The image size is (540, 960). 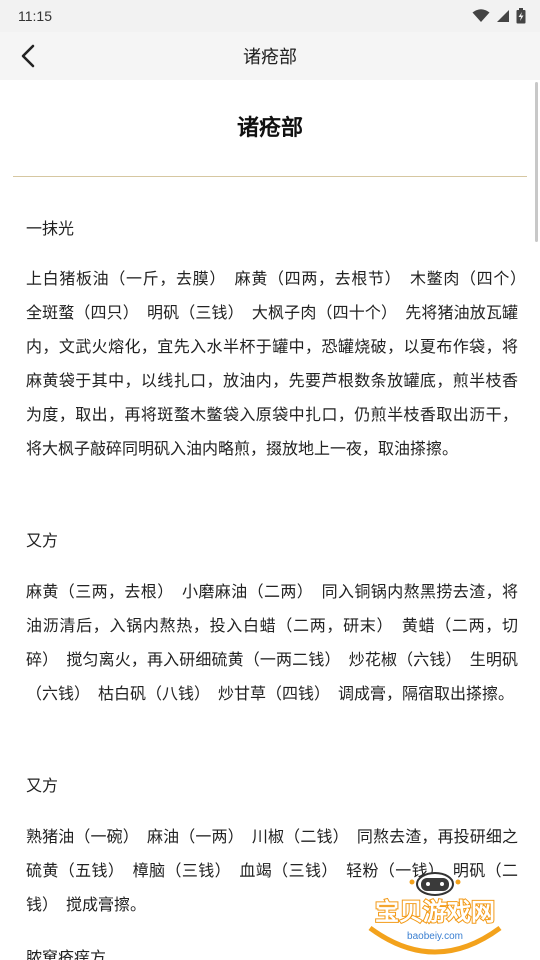 What do you see at coordinates (435, 936) in the screenshot?
I see `svg-text: baobeiy.com` at bounding box center [435, 936].